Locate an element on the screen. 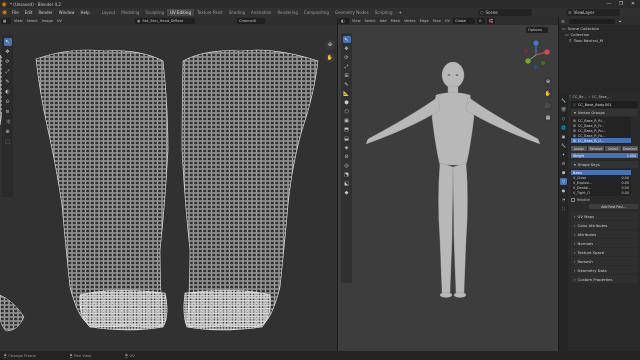  viewport-tool-icon: ▣ is located at coordinates (347, 120).